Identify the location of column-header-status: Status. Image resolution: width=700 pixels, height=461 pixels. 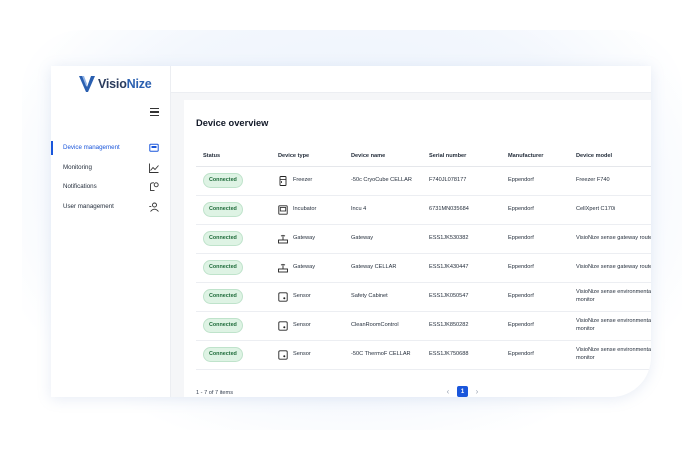
(233, 156).